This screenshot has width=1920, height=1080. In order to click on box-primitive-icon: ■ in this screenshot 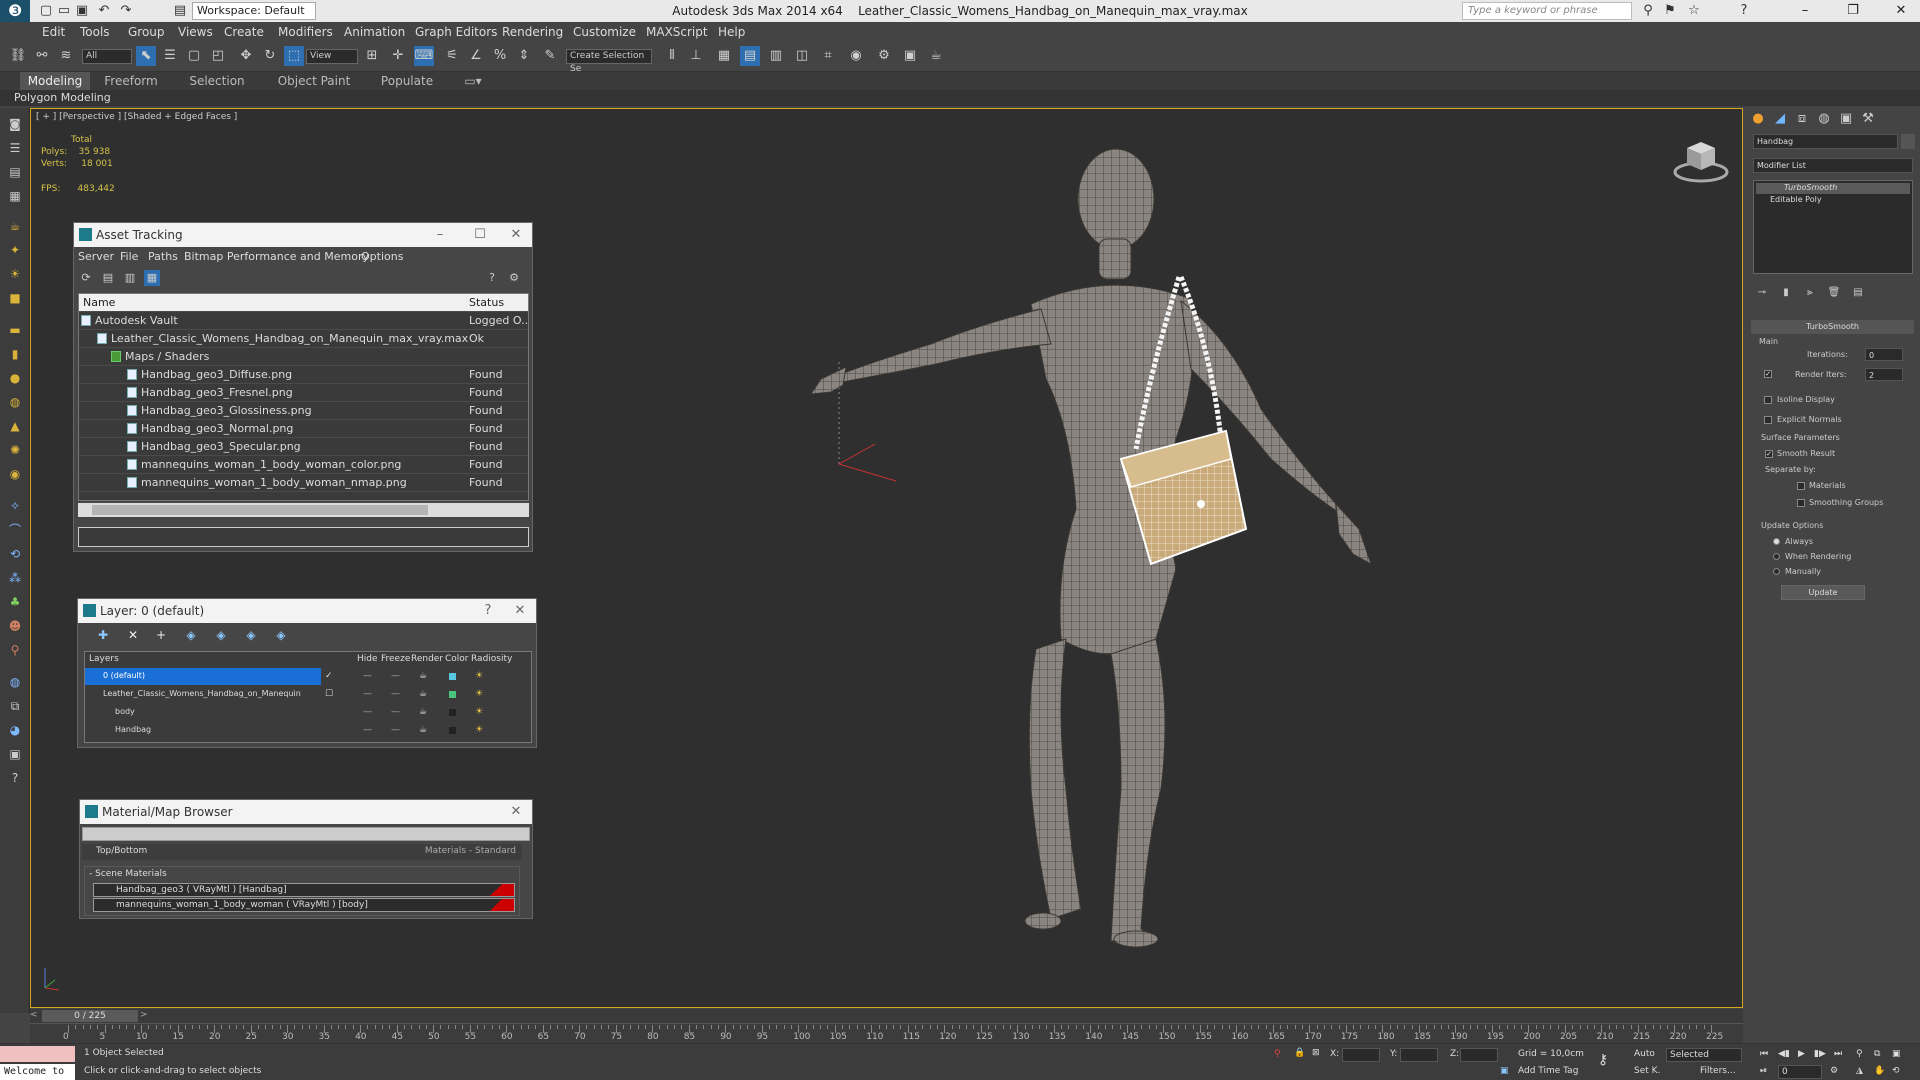, I will do `click(15, 298)`.